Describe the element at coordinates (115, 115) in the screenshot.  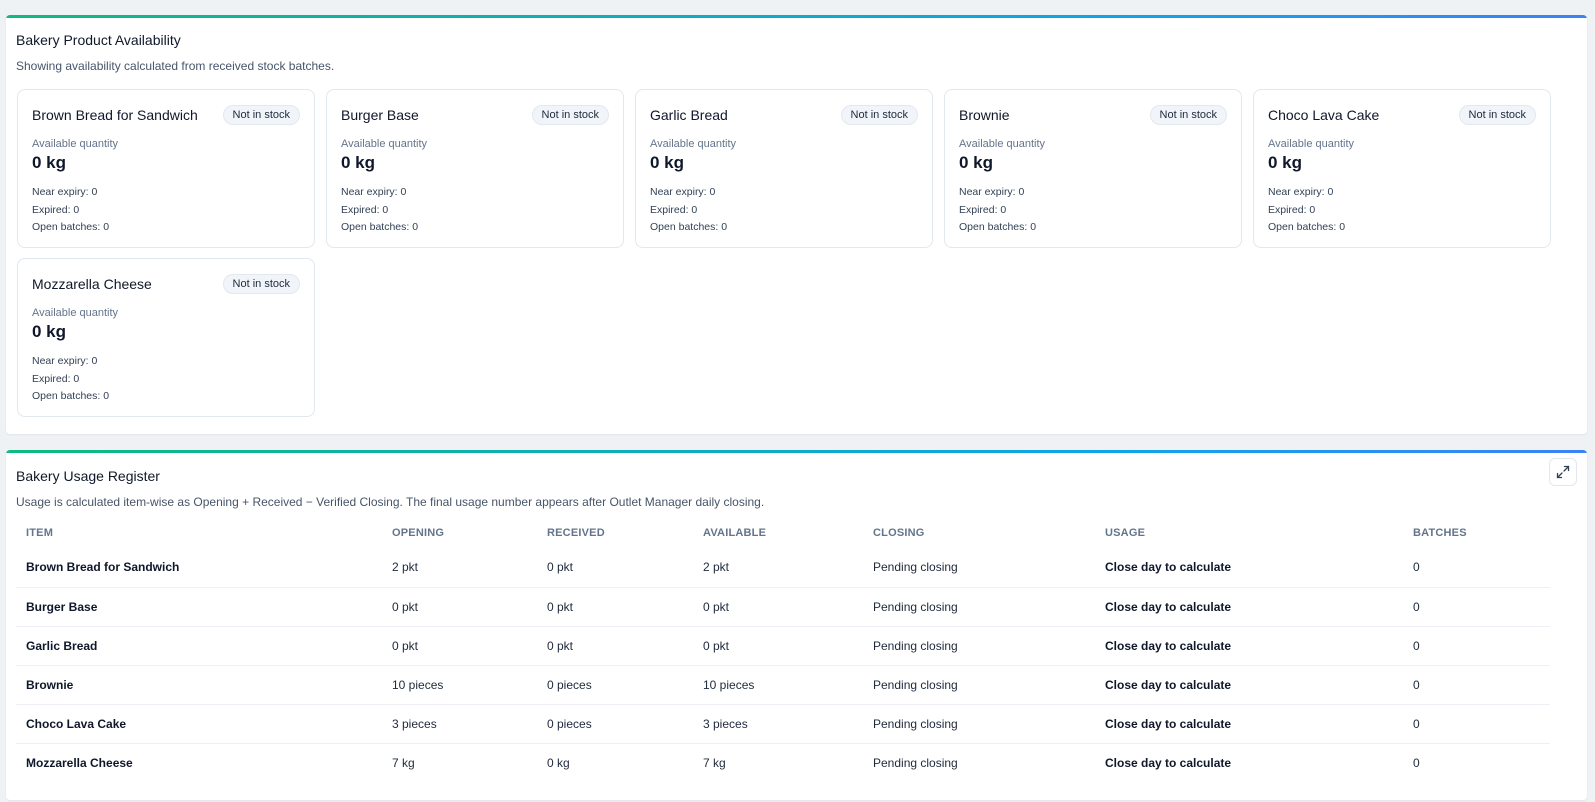
I see `product-name: Brown Bread for Sandwich` at that location.